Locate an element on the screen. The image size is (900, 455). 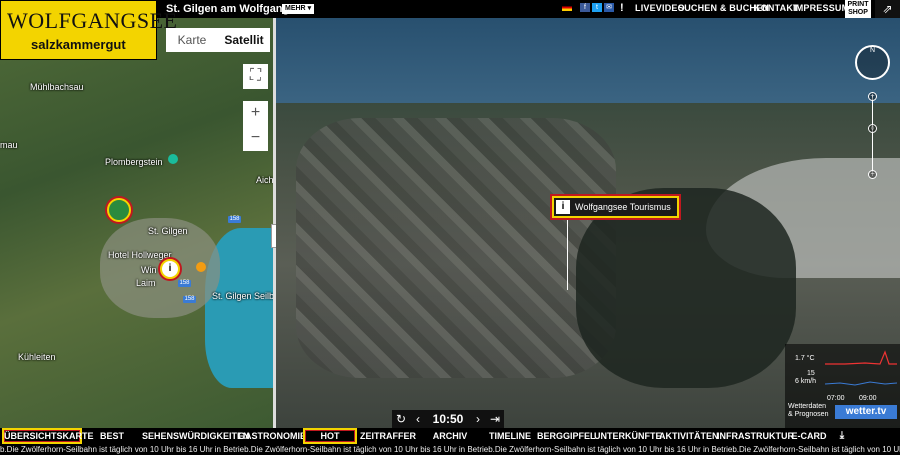
zoom-minus-icon: − is located at coordinates (872, 174).